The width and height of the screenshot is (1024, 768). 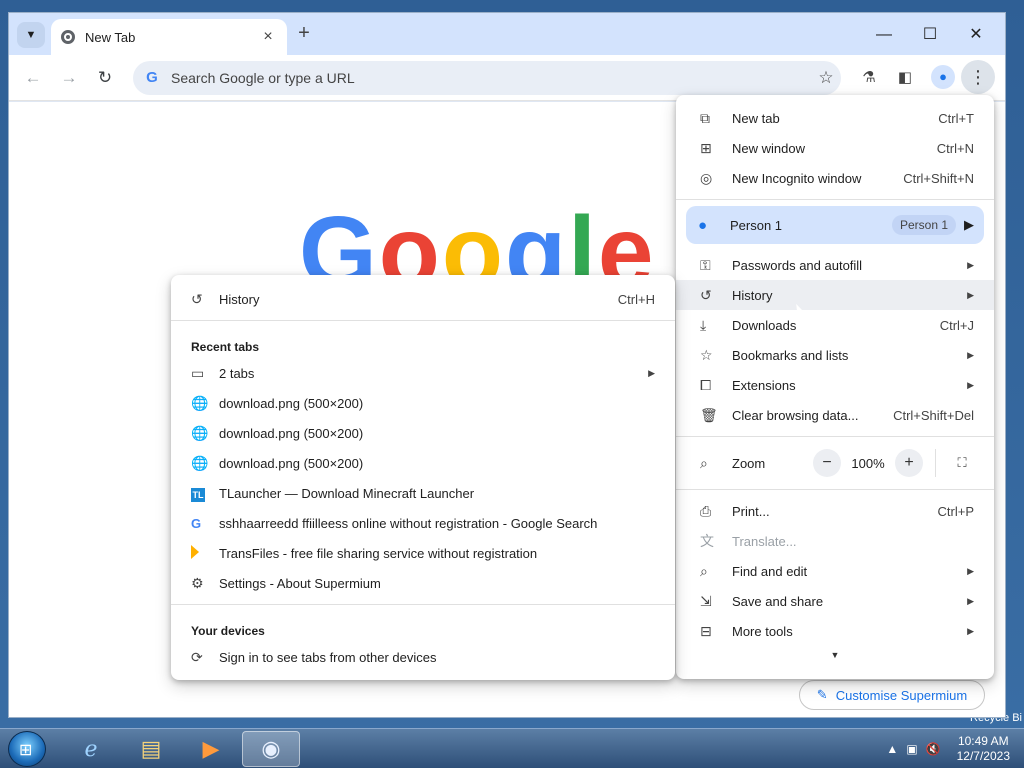 What do you see at coordinates (423, 583) in the screenshot?
I see `recent-tab-item: ⚙ Settings - About Supermium` at bounding box center [423, 583].